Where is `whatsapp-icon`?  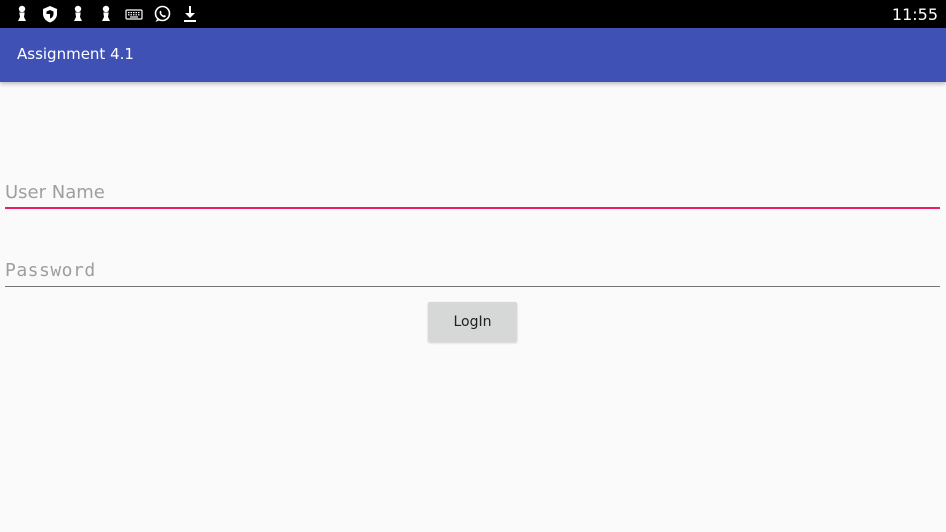 whatsapp-icon is located at coordinates (162, 13).